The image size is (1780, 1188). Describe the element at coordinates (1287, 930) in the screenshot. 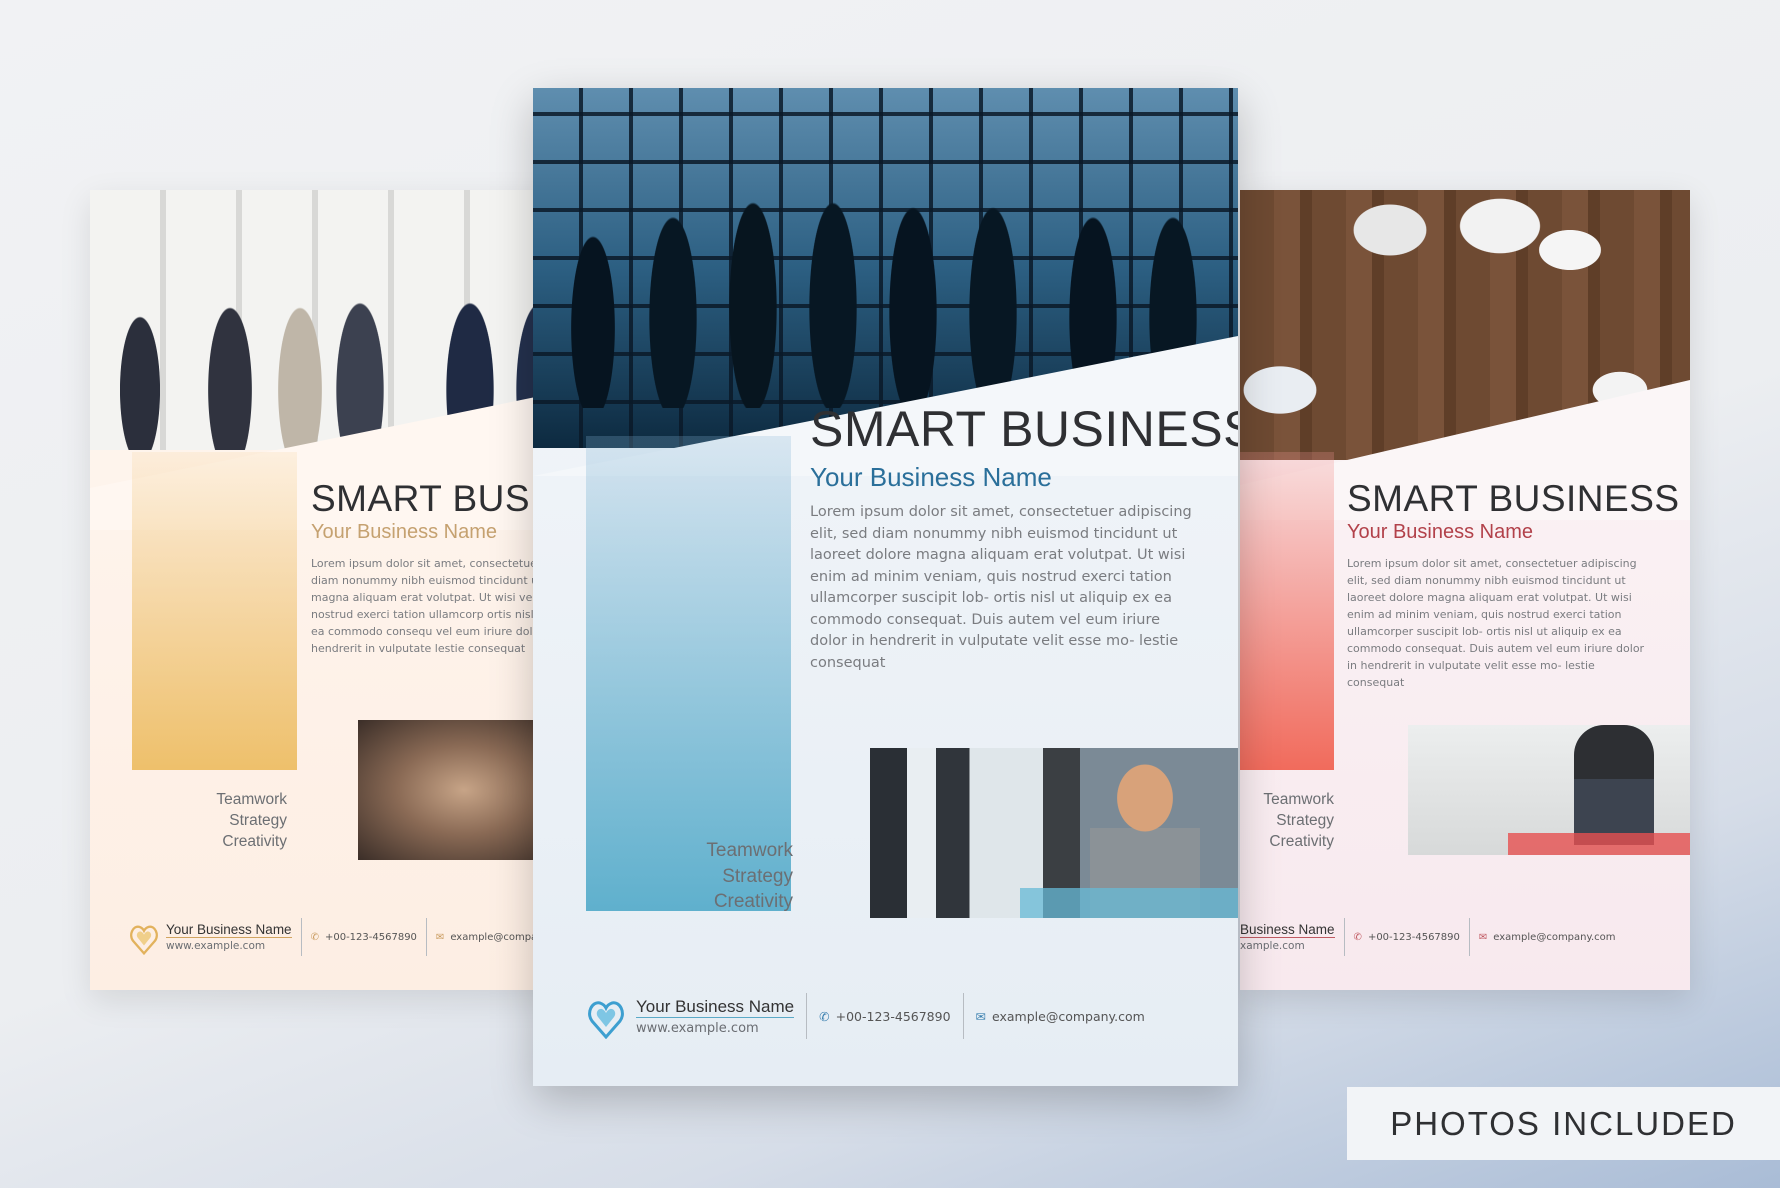

I see `business-name: Business Name` at that location.